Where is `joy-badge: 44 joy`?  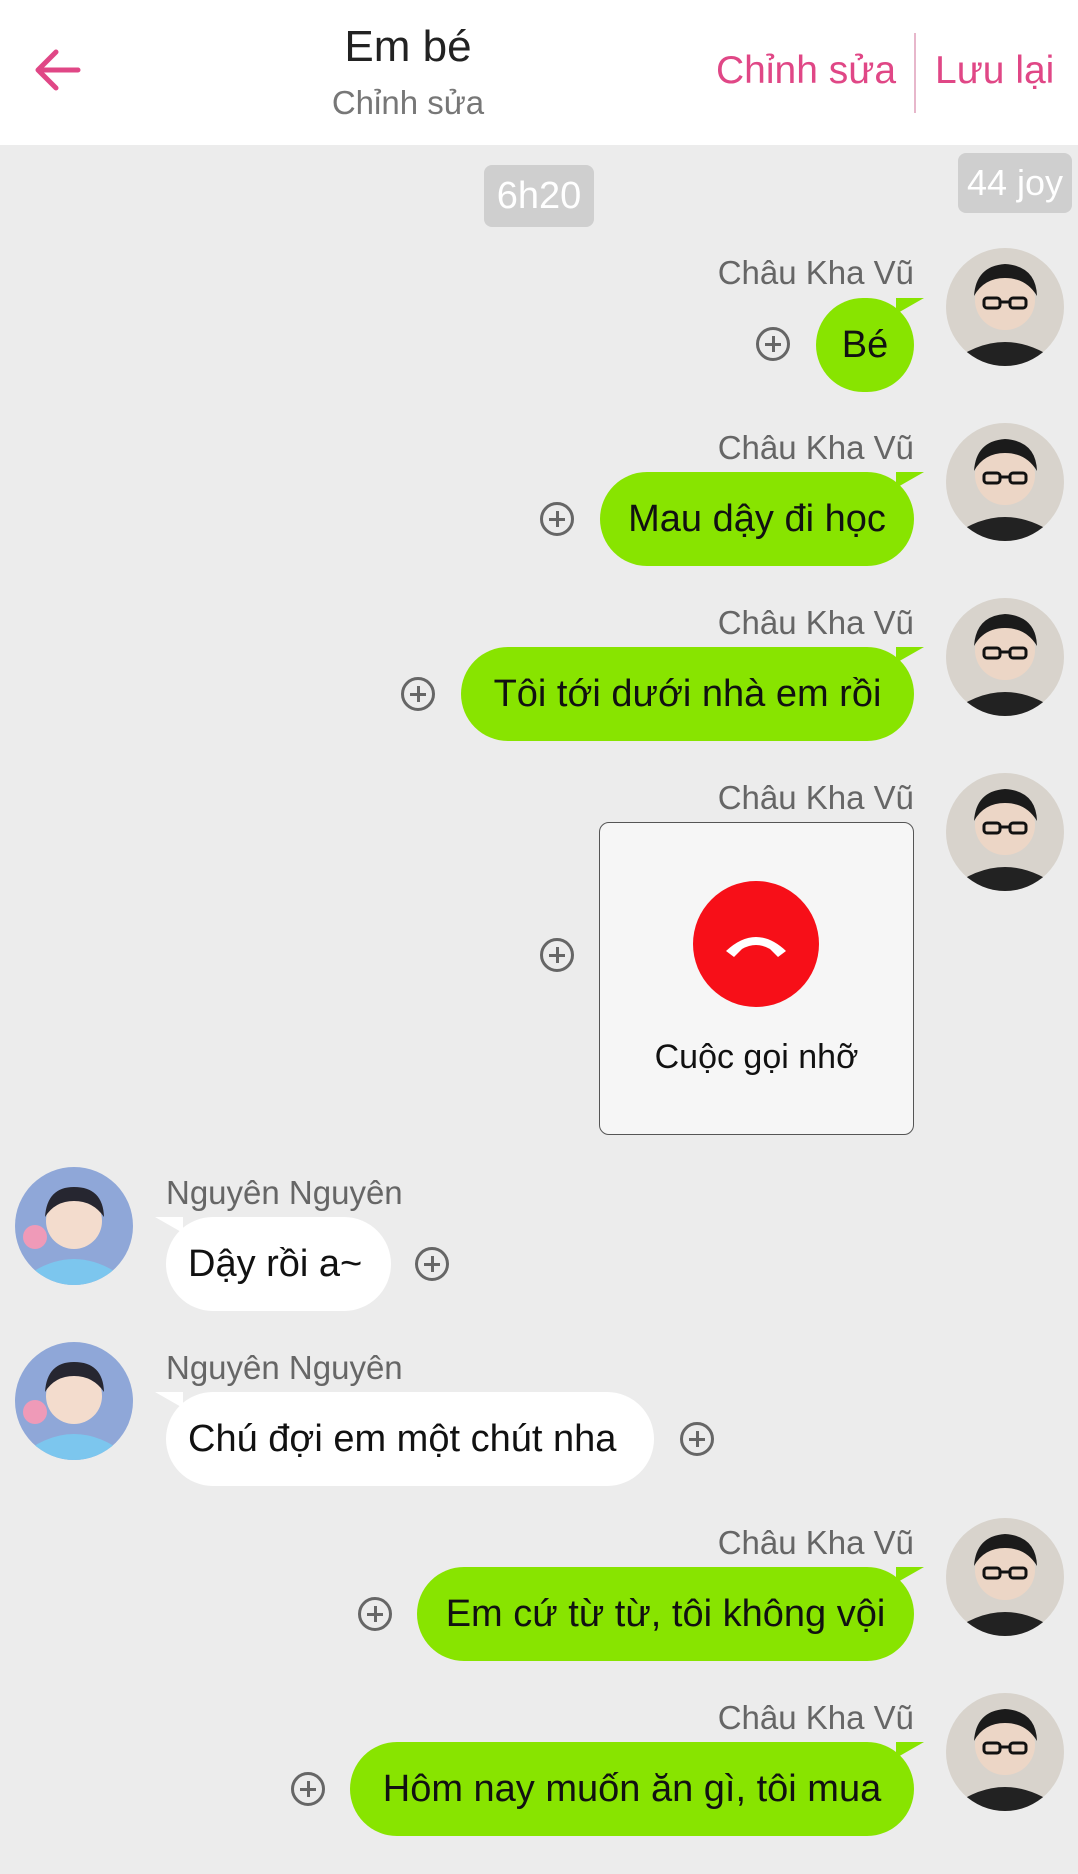
joy-badge: 44 joy is located at coordinates (1015, 183).